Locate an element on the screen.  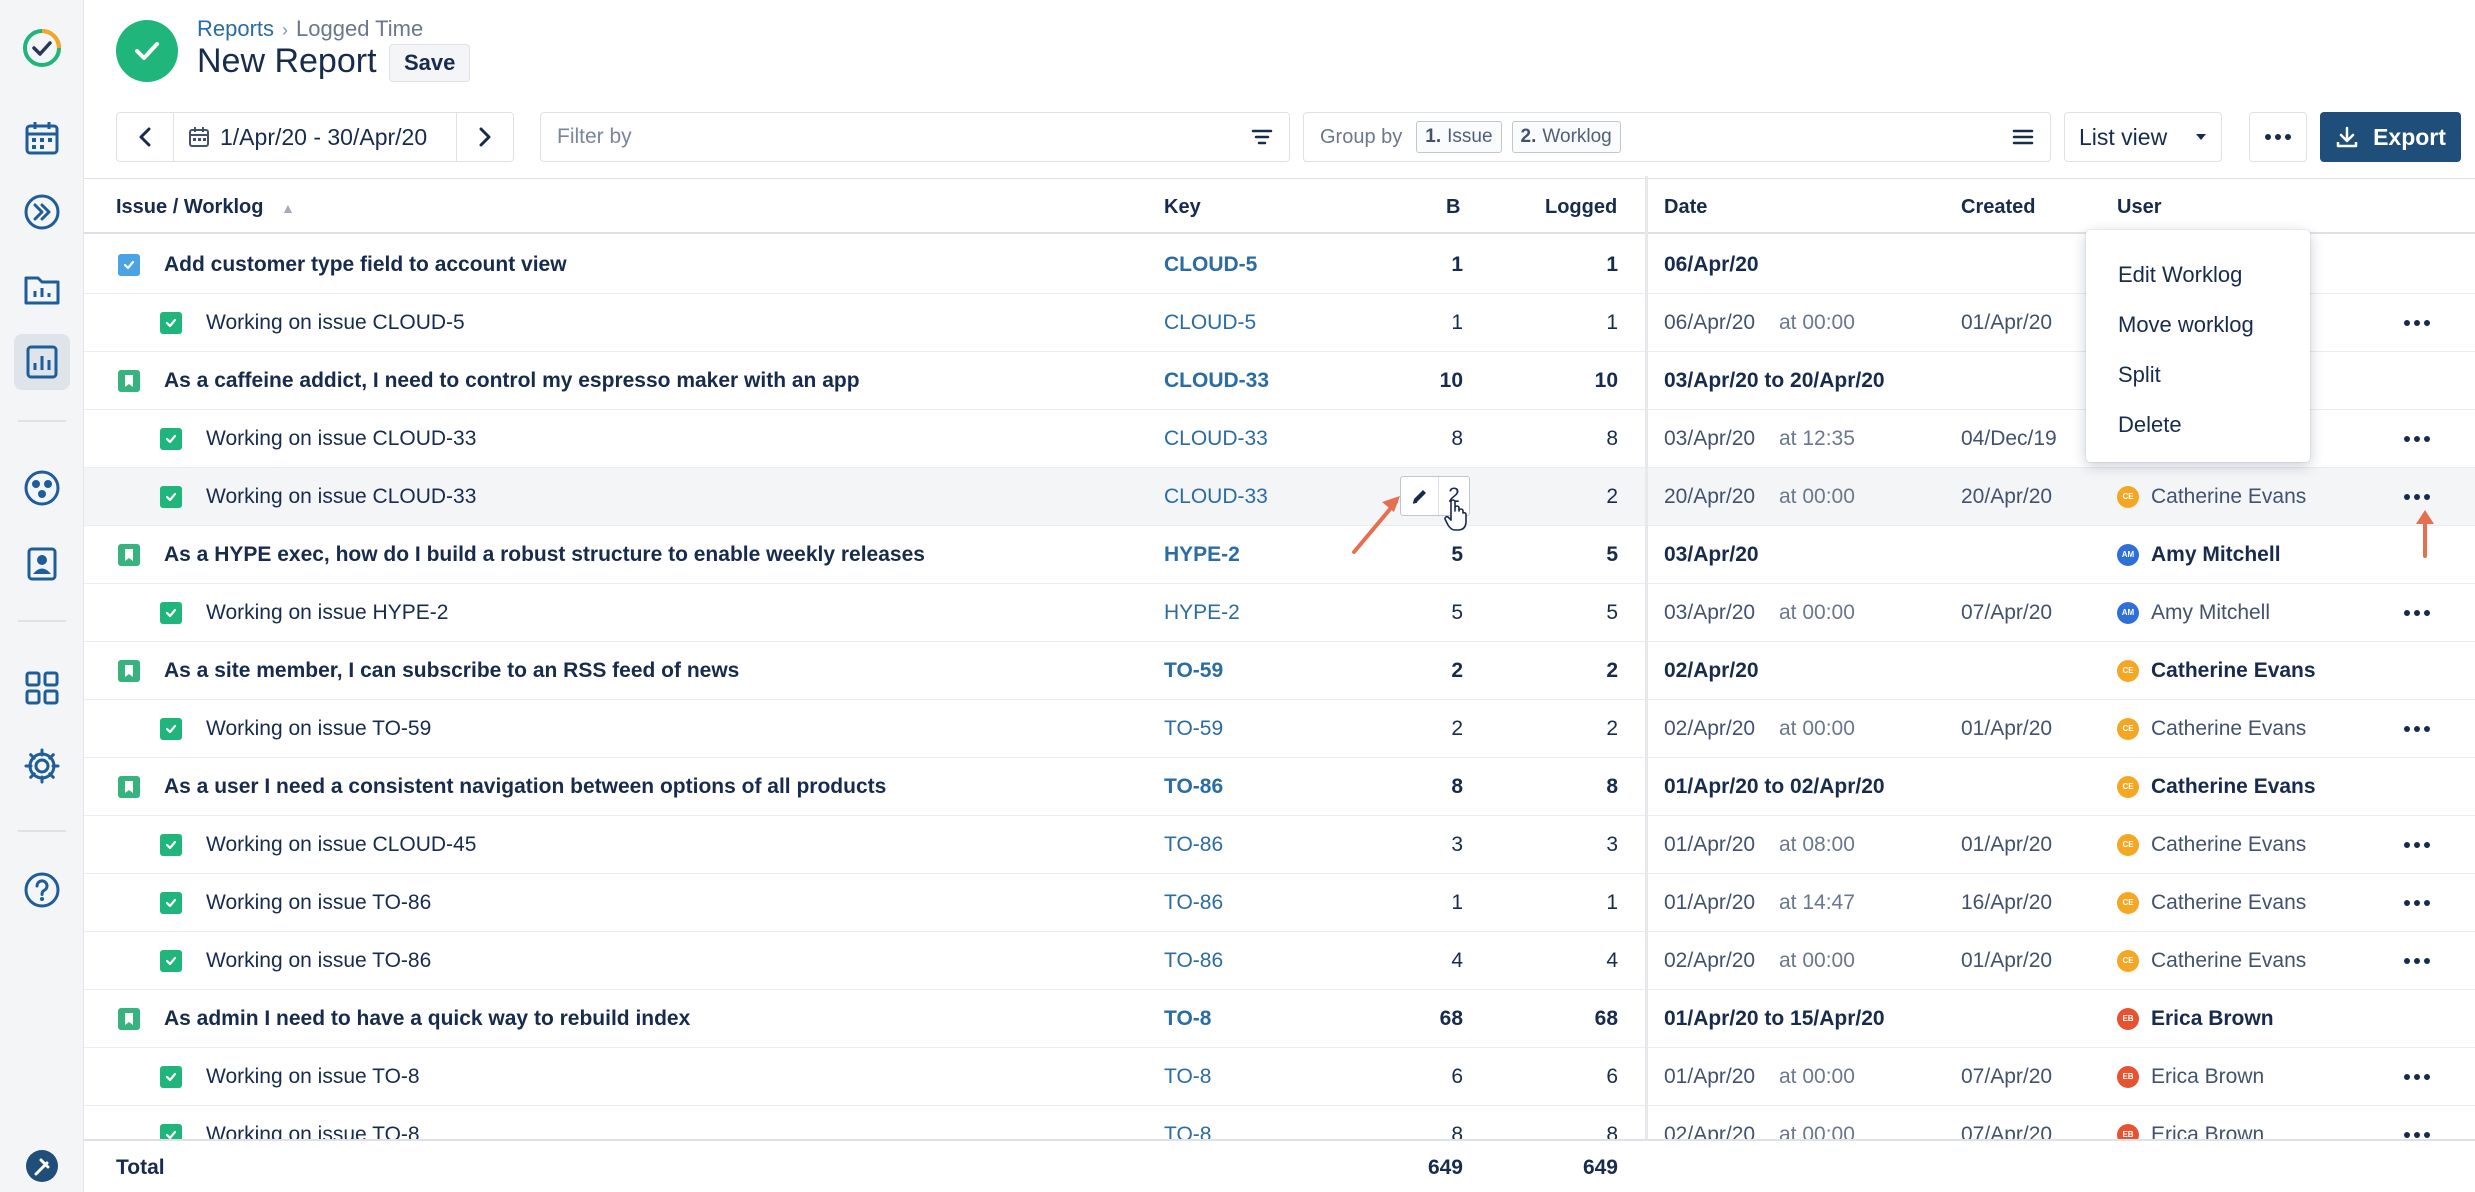
column-logged: Logged is located at coordinates (1581, 207).